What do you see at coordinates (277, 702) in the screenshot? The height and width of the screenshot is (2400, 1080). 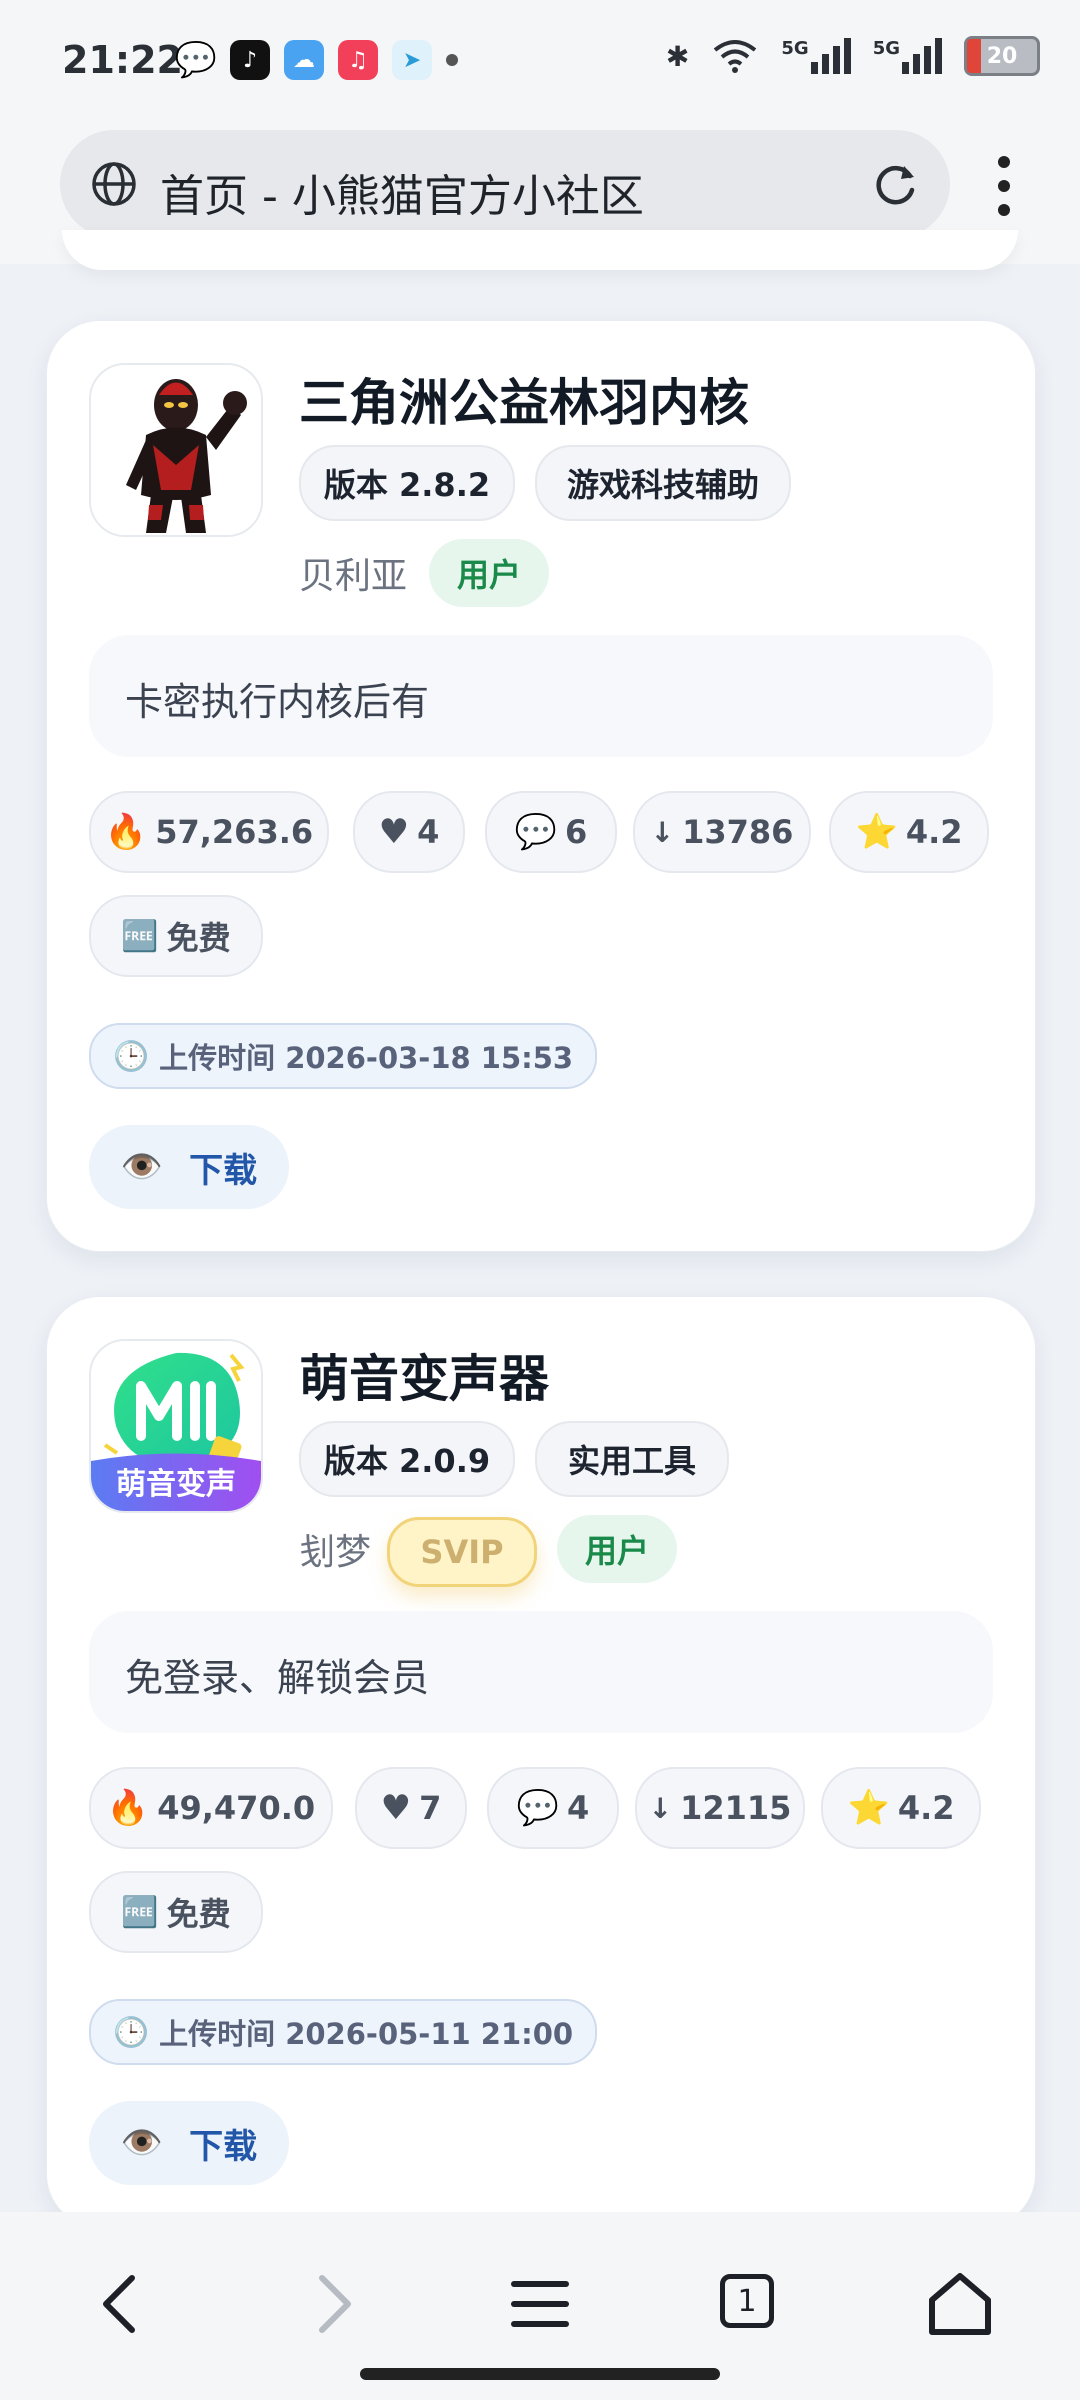 I see `description-text: 卡密执行内核后有` at bounding box center [277, 702].